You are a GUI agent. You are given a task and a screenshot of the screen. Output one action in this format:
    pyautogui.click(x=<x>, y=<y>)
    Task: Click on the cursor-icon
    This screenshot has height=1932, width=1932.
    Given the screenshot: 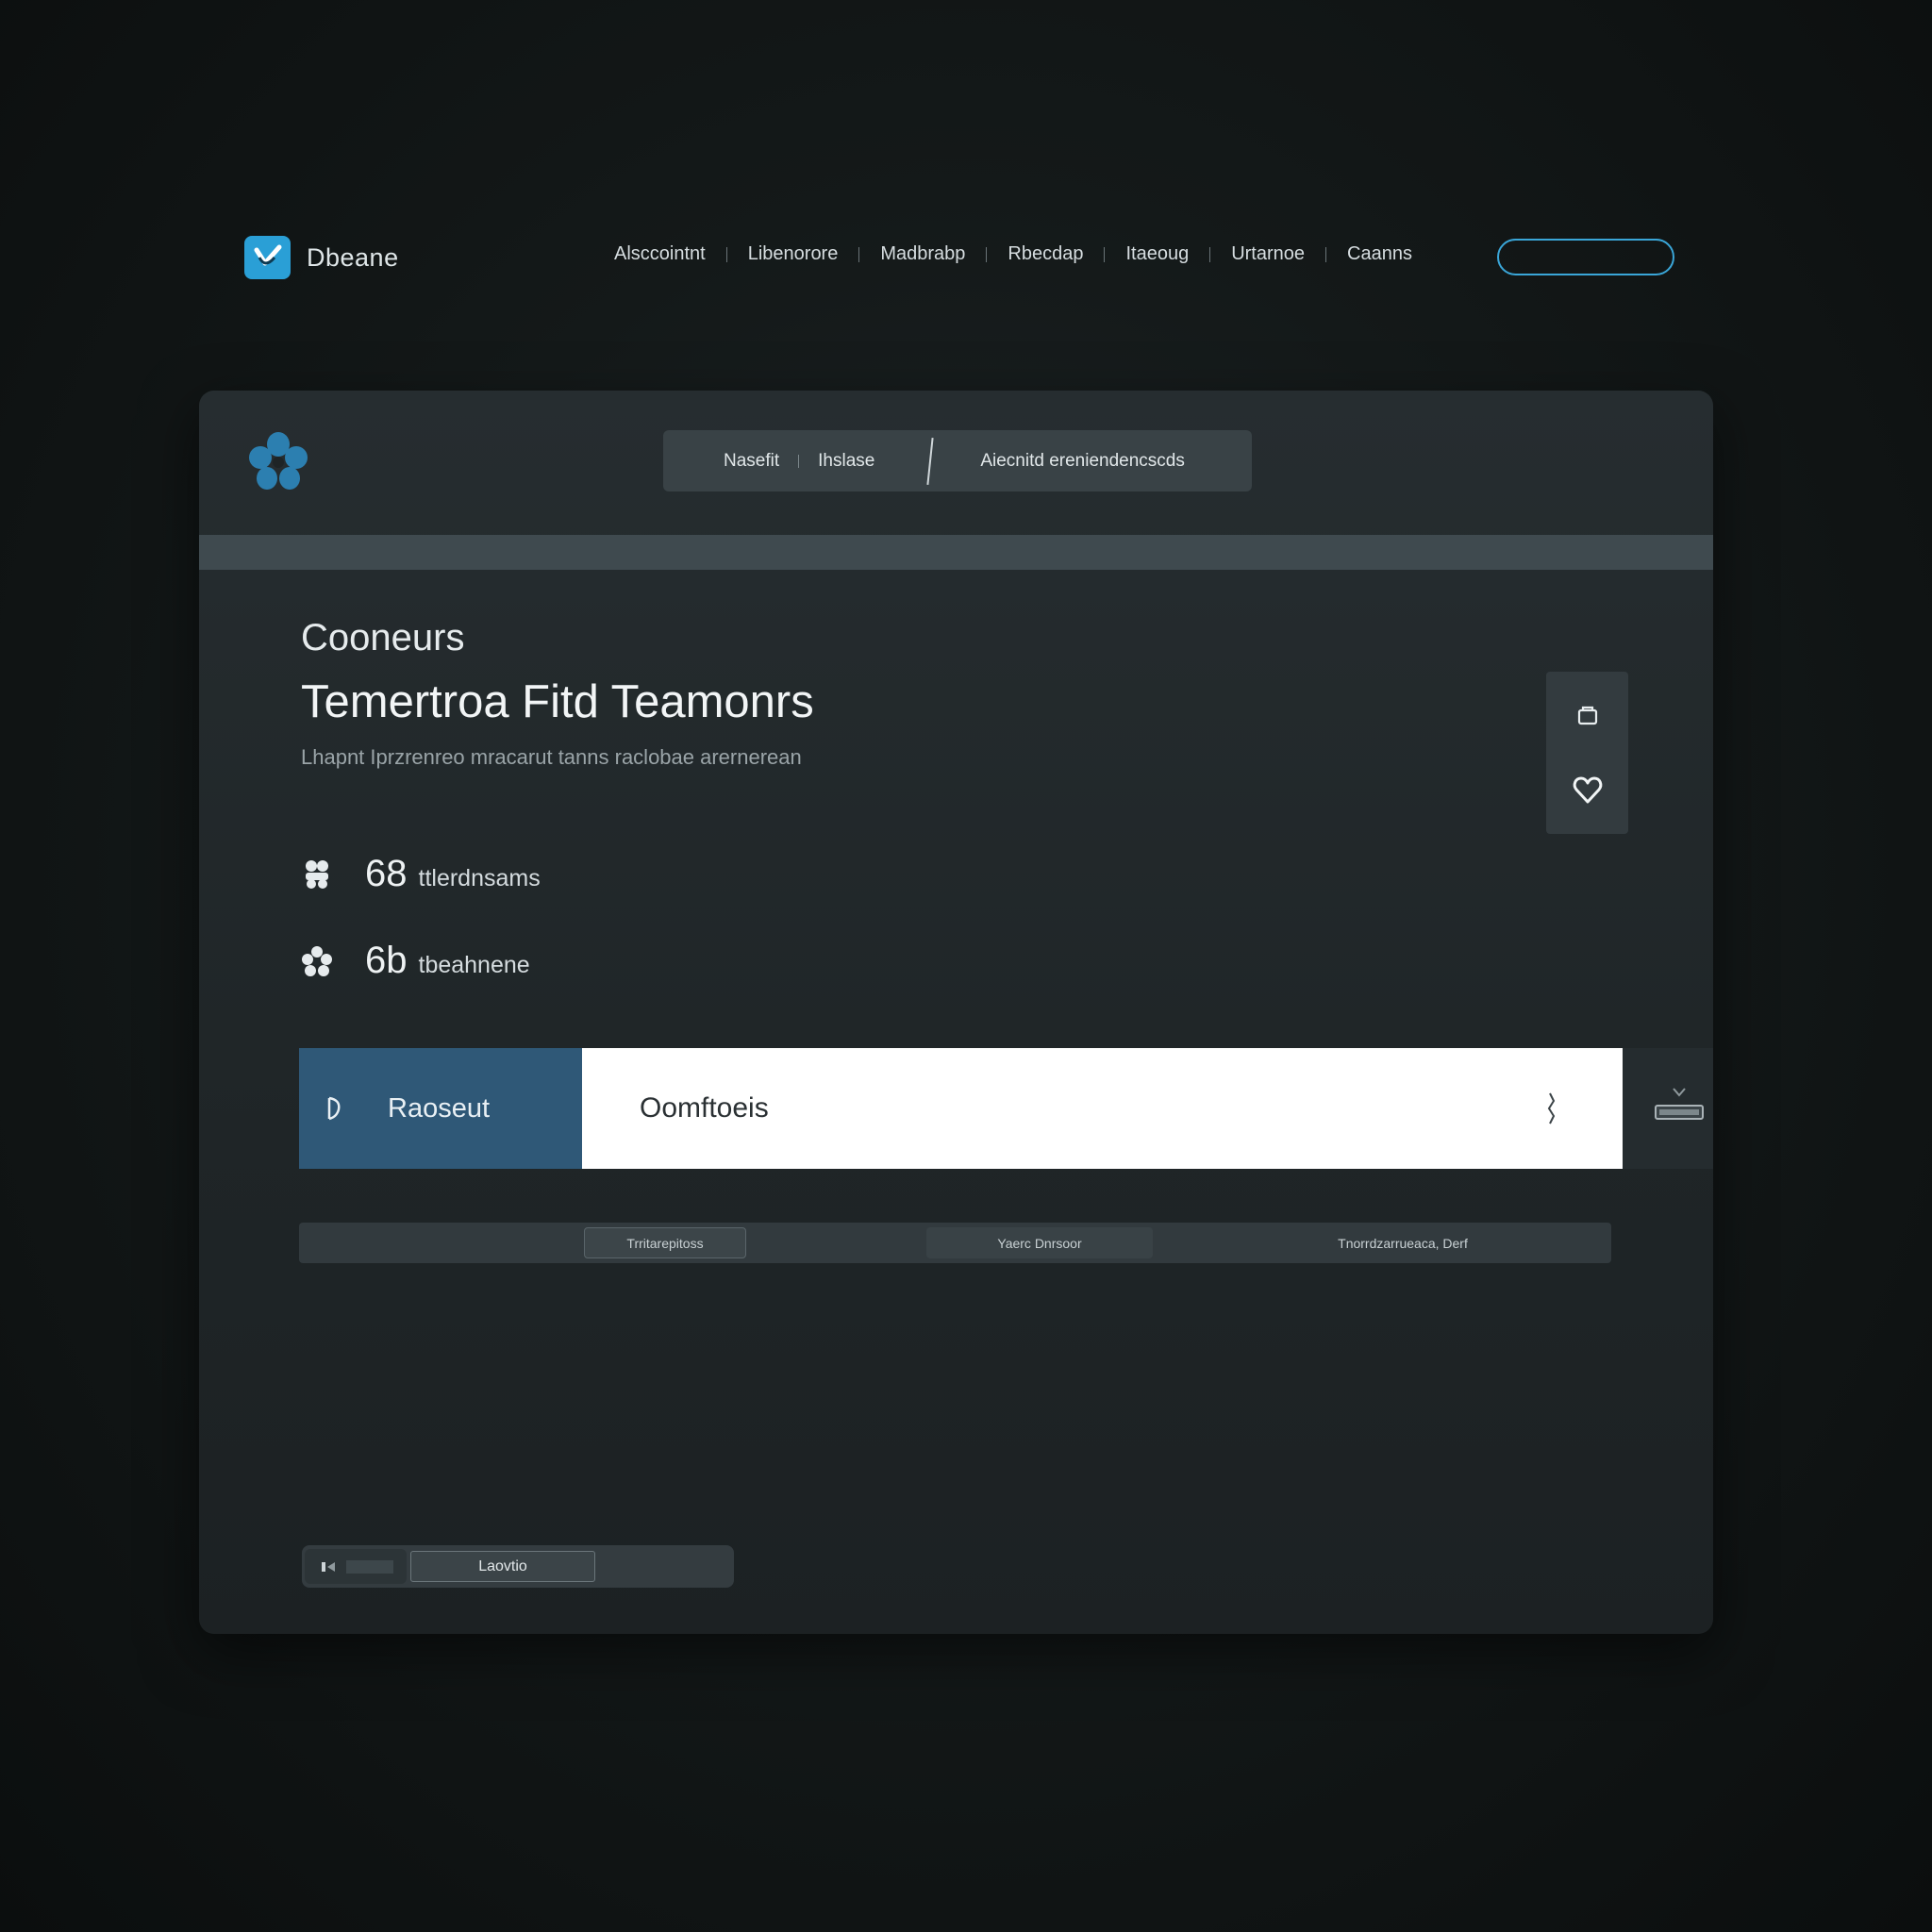 What is the action you would take?
    pyautogui.click(x=337, y=1108)
    